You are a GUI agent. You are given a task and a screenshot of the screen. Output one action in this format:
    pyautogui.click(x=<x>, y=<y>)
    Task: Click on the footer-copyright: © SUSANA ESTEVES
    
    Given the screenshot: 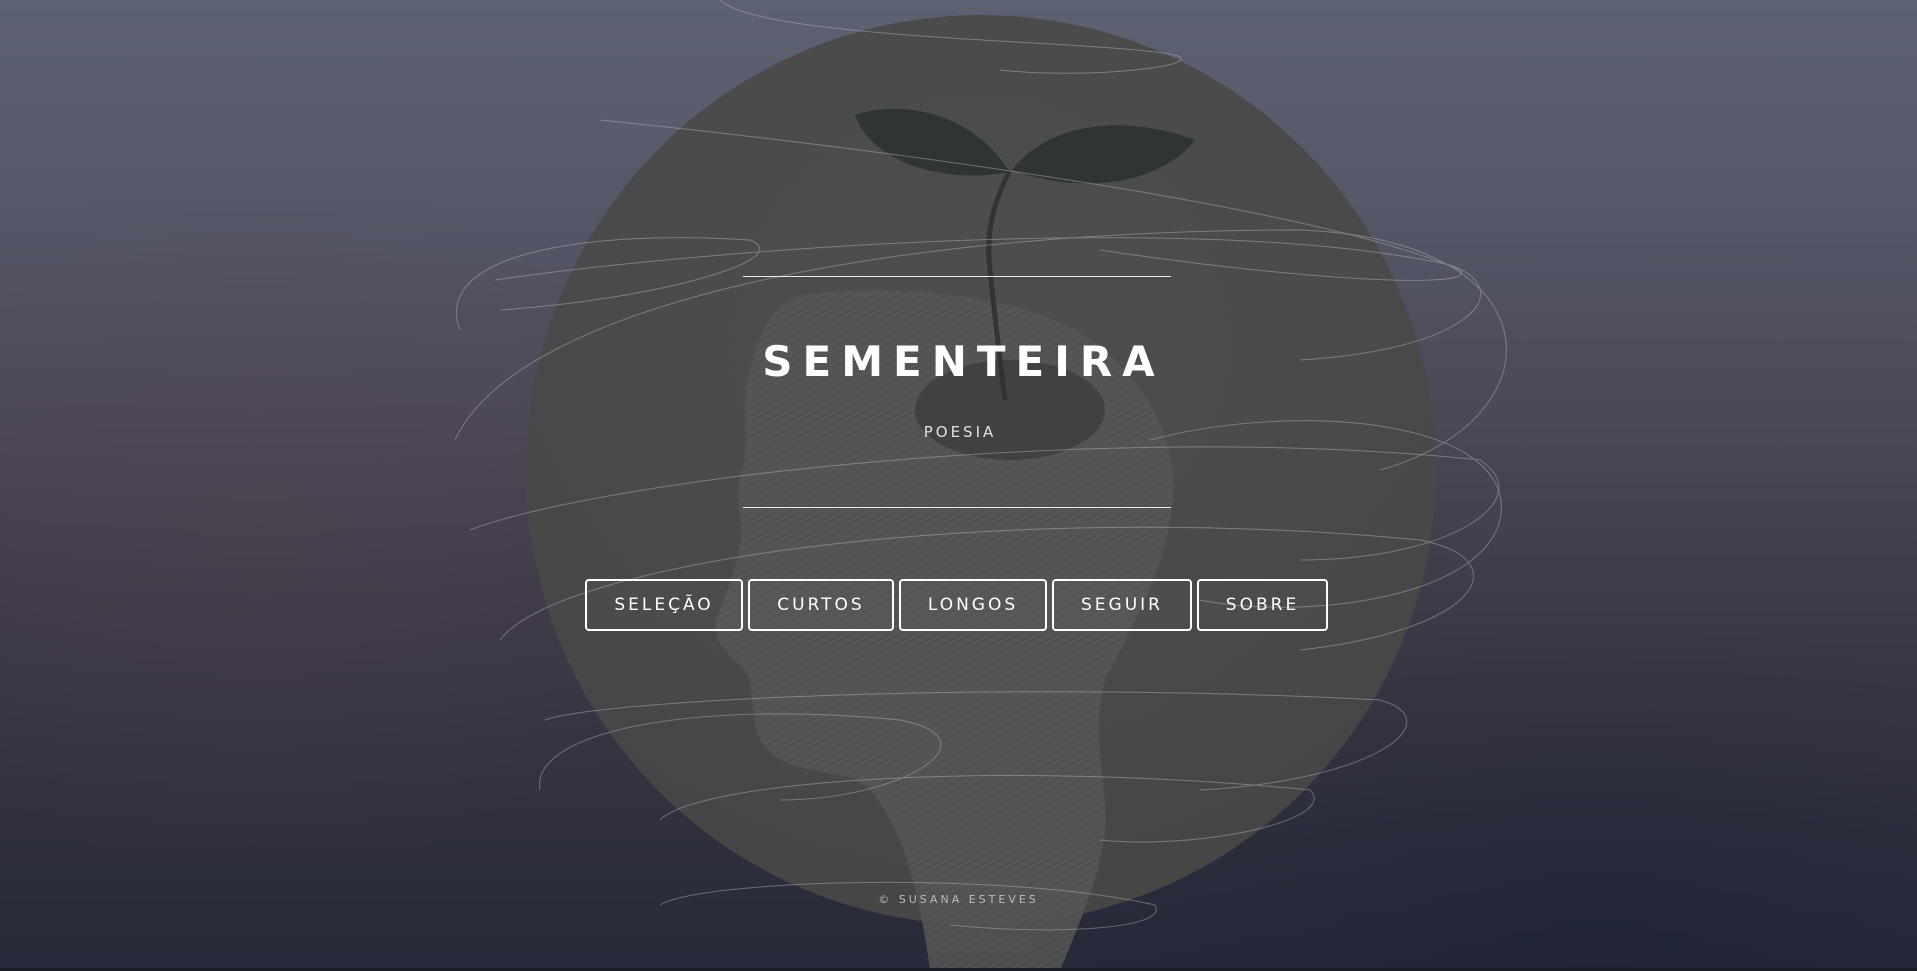 What is the action you would take?
    pyautogui.click(x=958, y=899)
    